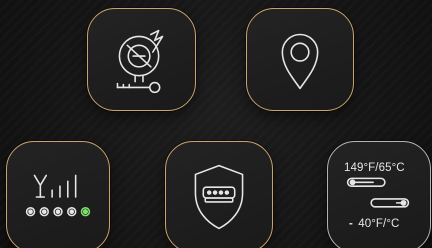  I want to click on status-led-row, so click(58, 212).